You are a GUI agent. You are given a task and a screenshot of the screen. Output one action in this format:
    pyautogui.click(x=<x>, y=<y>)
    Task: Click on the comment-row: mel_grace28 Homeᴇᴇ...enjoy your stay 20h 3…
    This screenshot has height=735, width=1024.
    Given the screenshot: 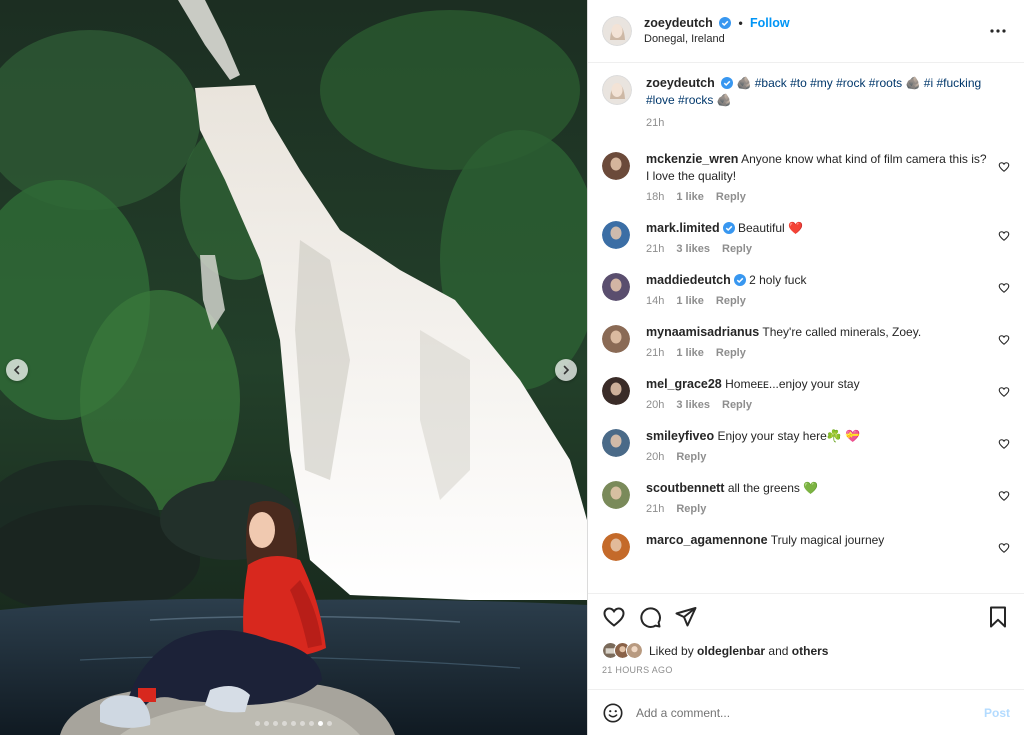 What is the action you would take?
    pyautogui.click(x=806, y=393)
    